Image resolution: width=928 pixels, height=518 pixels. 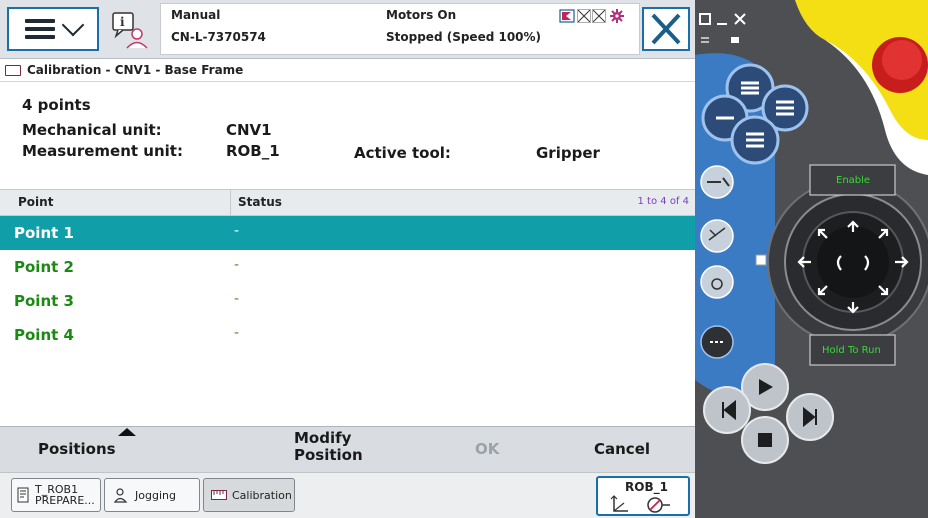 What do you see at coordinates (622, 449) in the screenshot?
I see `cancel-button: Cancel` at bounding box center [622, 449].